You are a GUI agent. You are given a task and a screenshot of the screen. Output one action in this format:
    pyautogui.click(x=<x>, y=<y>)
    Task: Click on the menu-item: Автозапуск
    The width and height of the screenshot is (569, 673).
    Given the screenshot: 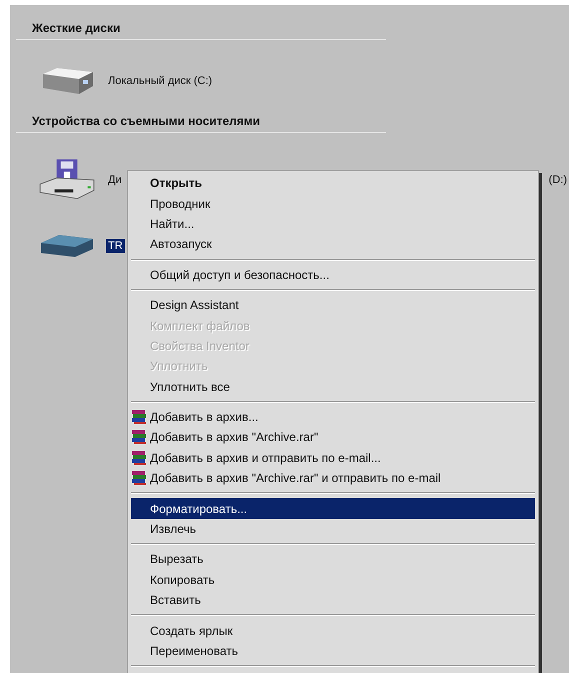 What is the action you would take?
    pyautogui.click(x=333, y=244)
    